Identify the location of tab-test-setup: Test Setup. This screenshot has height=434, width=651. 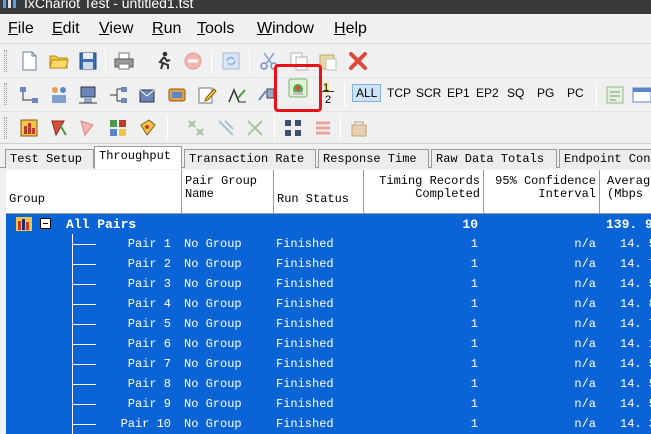
(49, 158).